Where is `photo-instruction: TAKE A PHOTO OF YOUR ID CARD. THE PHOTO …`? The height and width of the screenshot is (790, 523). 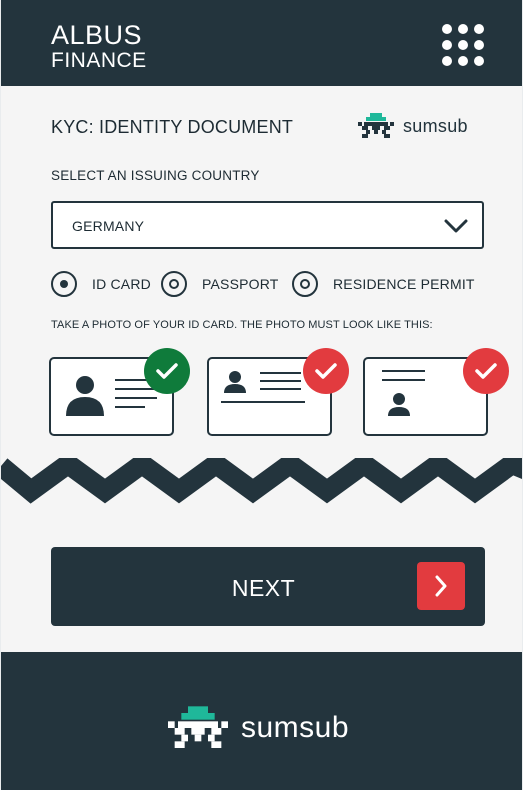
photo-instruction: TAKE A PHOTO OF YOUR ID CARD. THE PHOTO … is located at coordinates (242, 325).